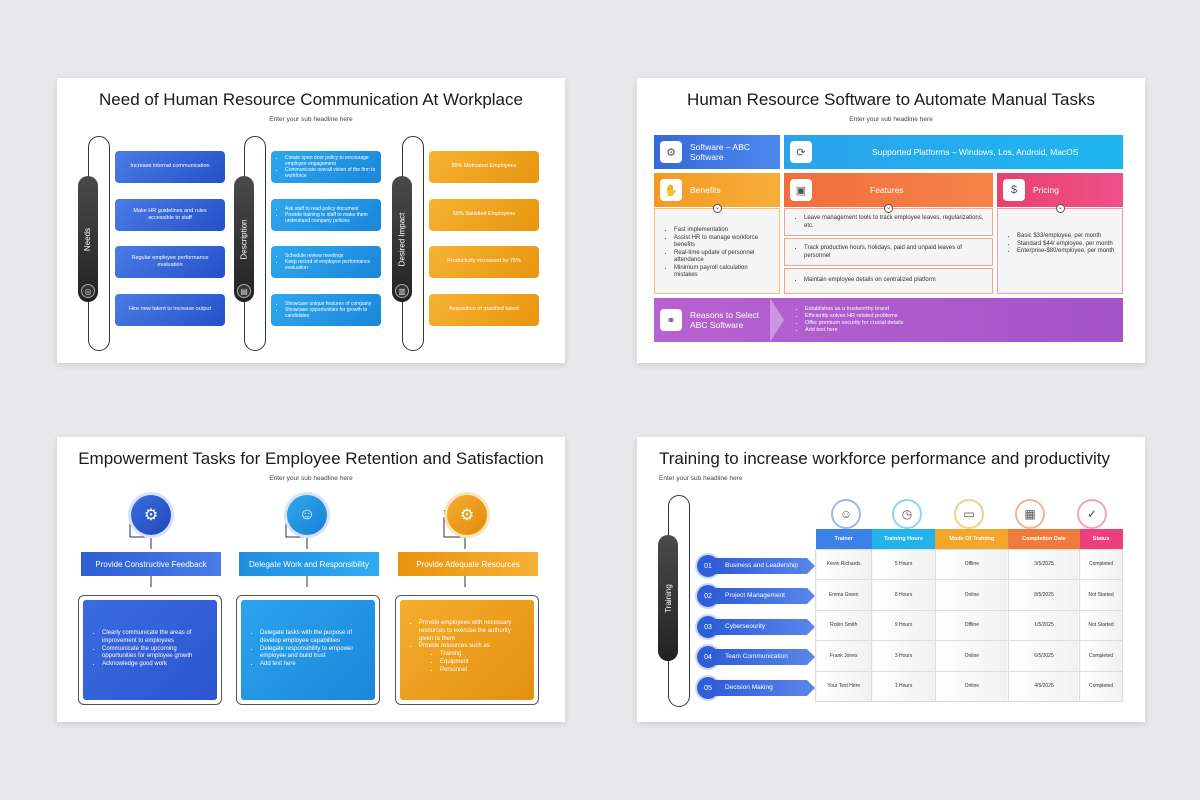 This screenshot has width=1200, height=800. I want to click on impact-box: Productivity increased by 75%, so click(484, 262).